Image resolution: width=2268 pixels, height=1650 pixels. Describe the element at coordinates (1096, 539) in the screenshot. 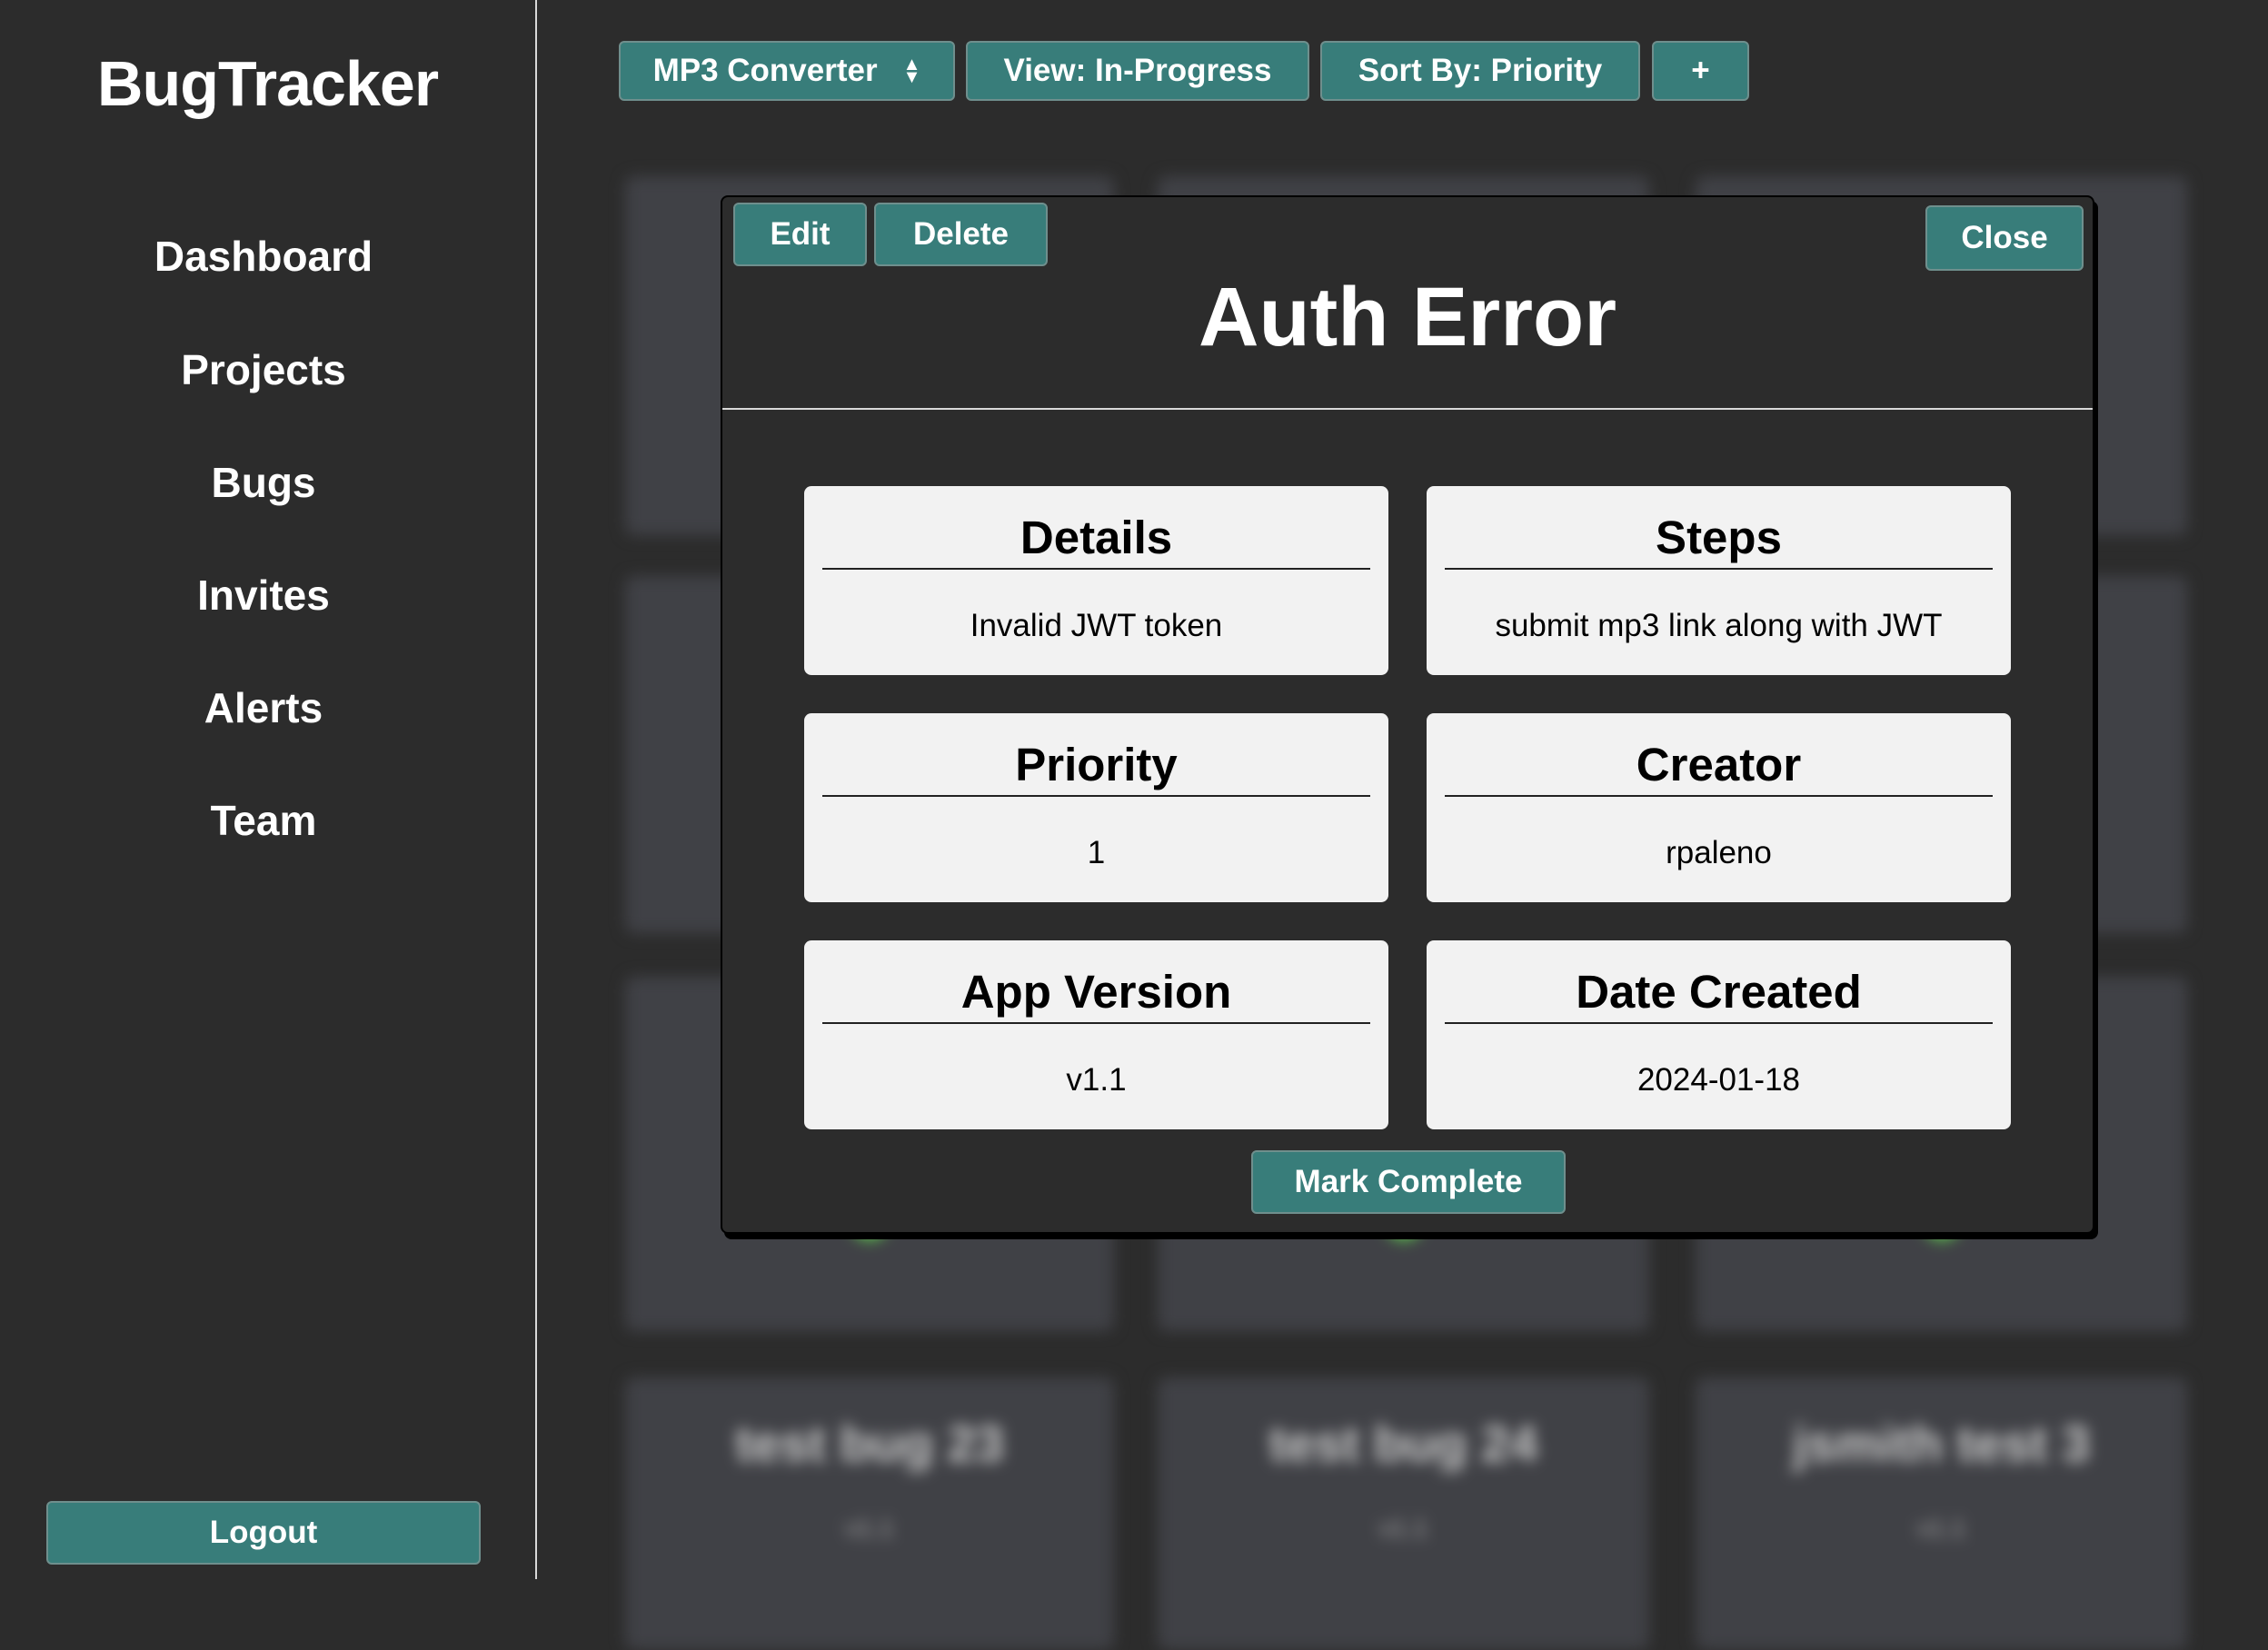

I see `card-heading: Details` at that location.